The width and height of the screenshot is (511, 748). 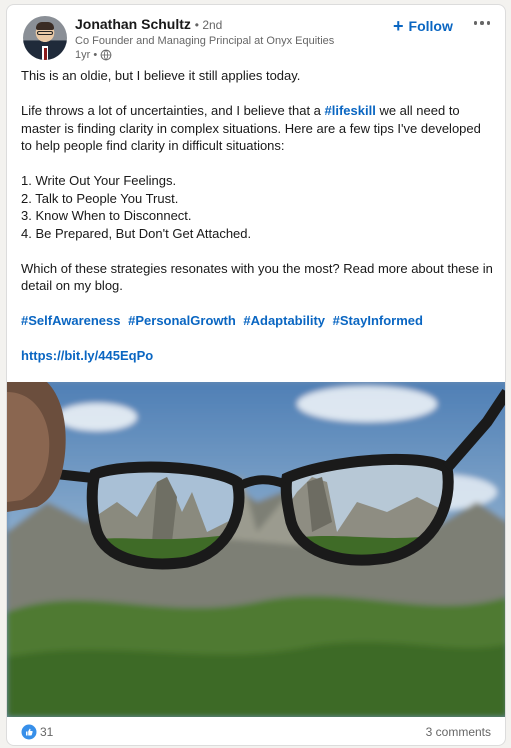 What do you see at coordinates (106, 55) in the screenshot?
I see `globe-icon` at bounding box center [106, 55].